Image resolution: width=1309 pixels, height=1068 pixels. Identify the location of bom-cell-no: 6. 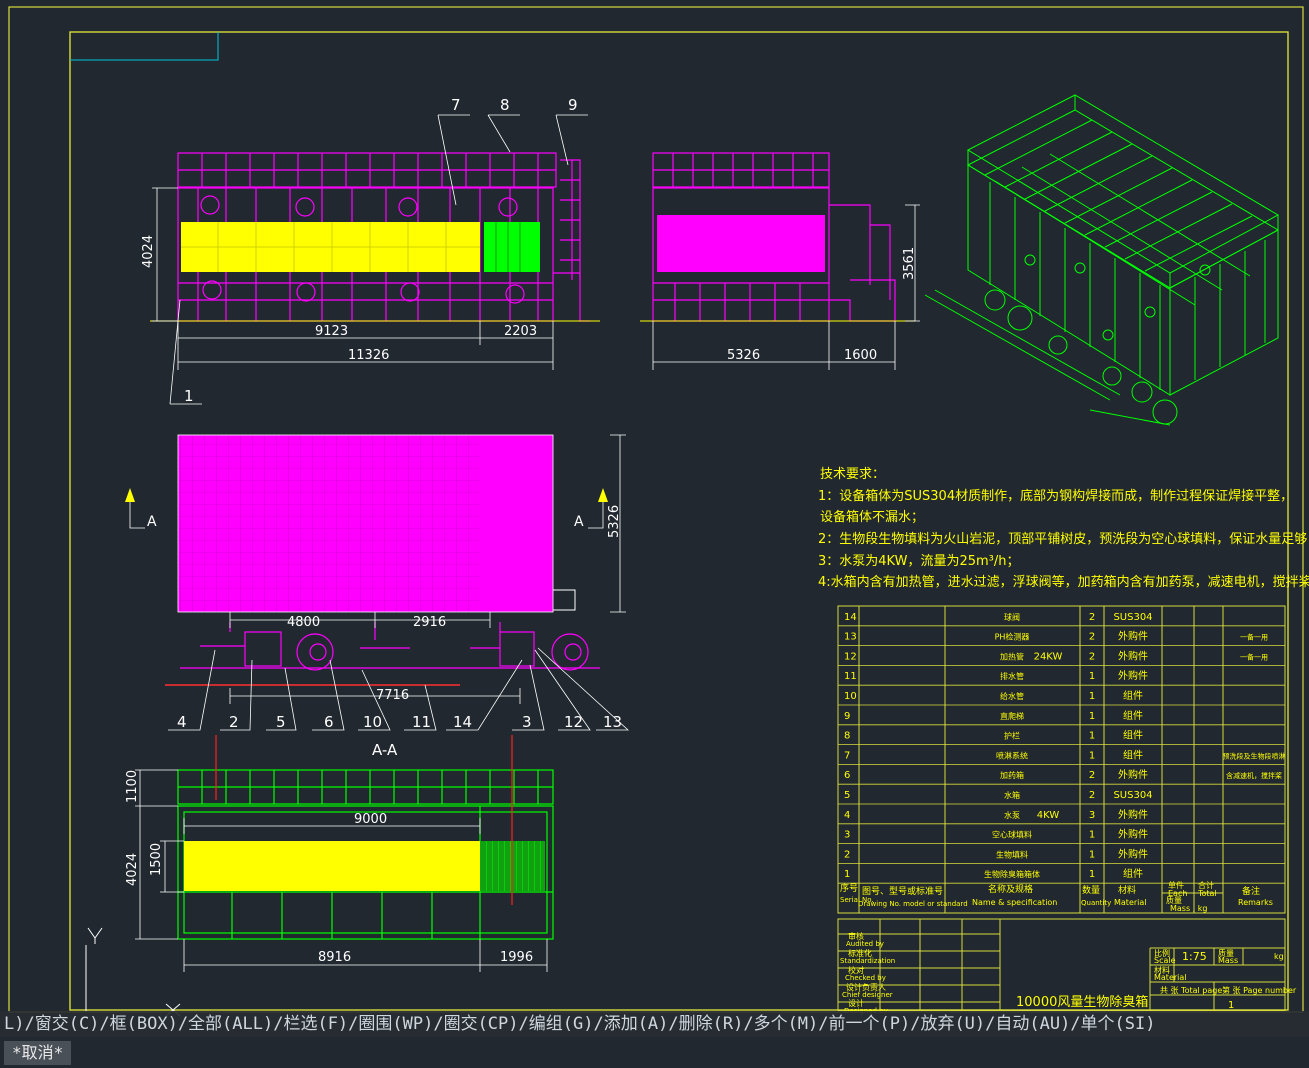
(847, 775).